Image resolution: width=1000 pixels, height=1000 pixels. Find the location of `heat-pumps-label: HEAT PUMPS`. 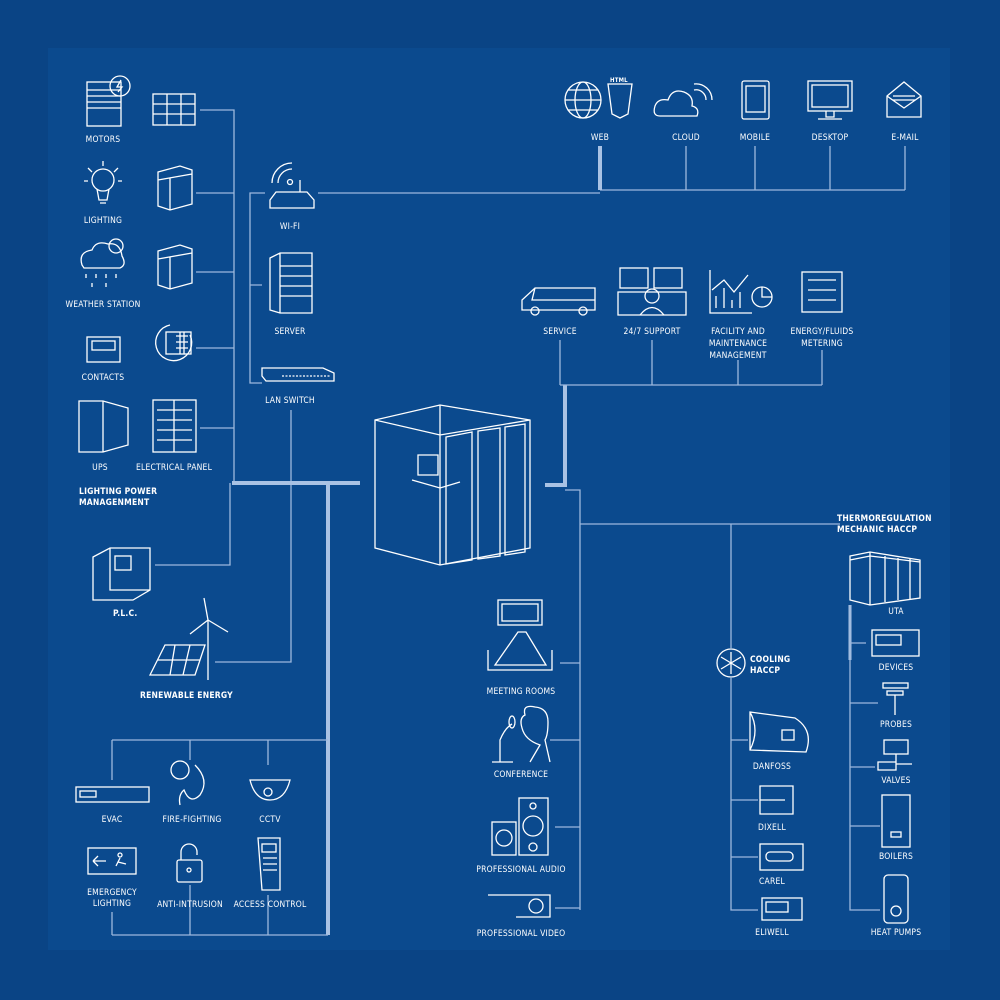

heat-pumps-label: HEAT PUMPS is located at coordinates (896, 933).